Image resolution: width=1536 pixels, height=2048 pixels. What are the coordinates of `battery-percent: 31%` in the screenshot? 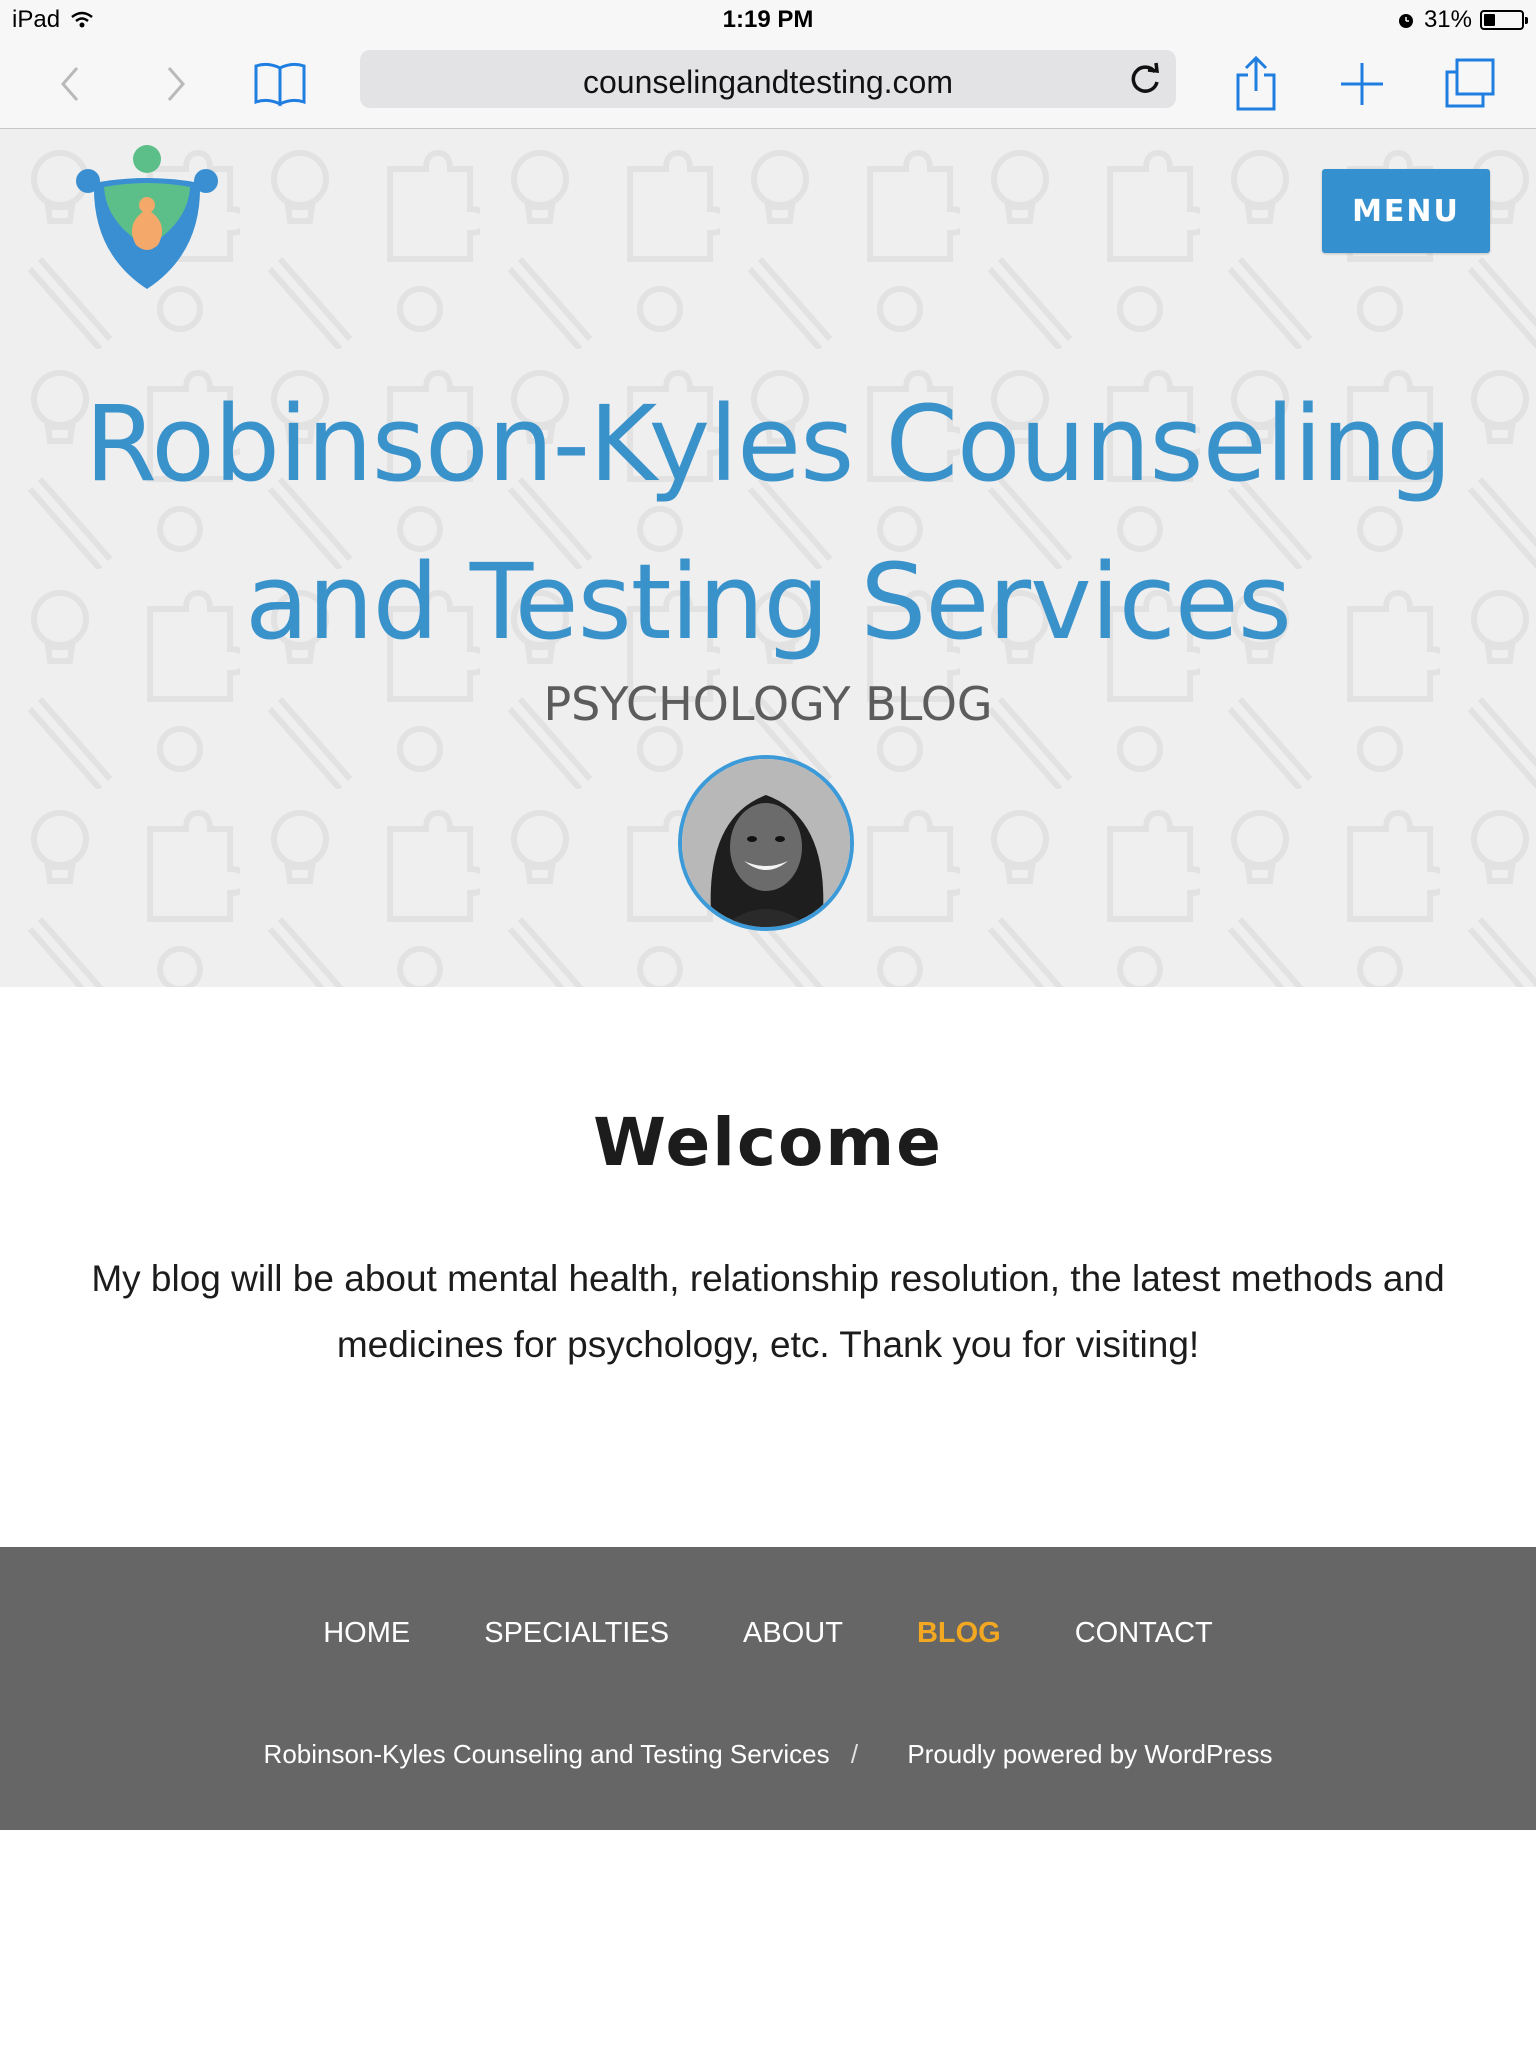 It's located at (1447, 19).